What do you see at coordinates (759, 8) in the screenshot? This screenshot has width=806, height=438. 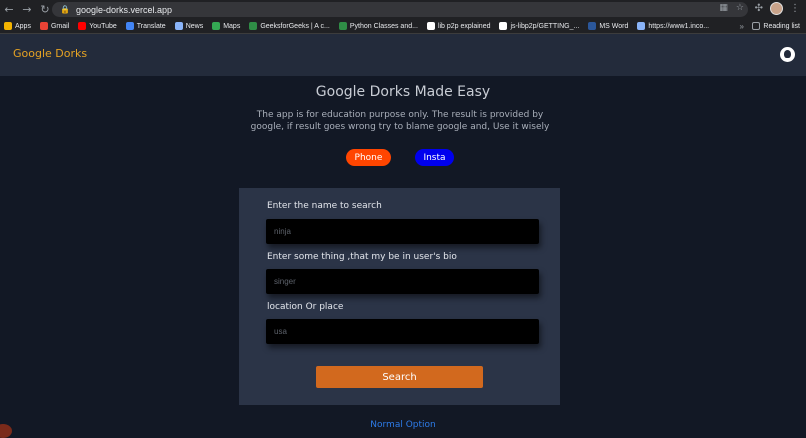 I see `extensions-icon: ✣` at bounding box center [759, 8].